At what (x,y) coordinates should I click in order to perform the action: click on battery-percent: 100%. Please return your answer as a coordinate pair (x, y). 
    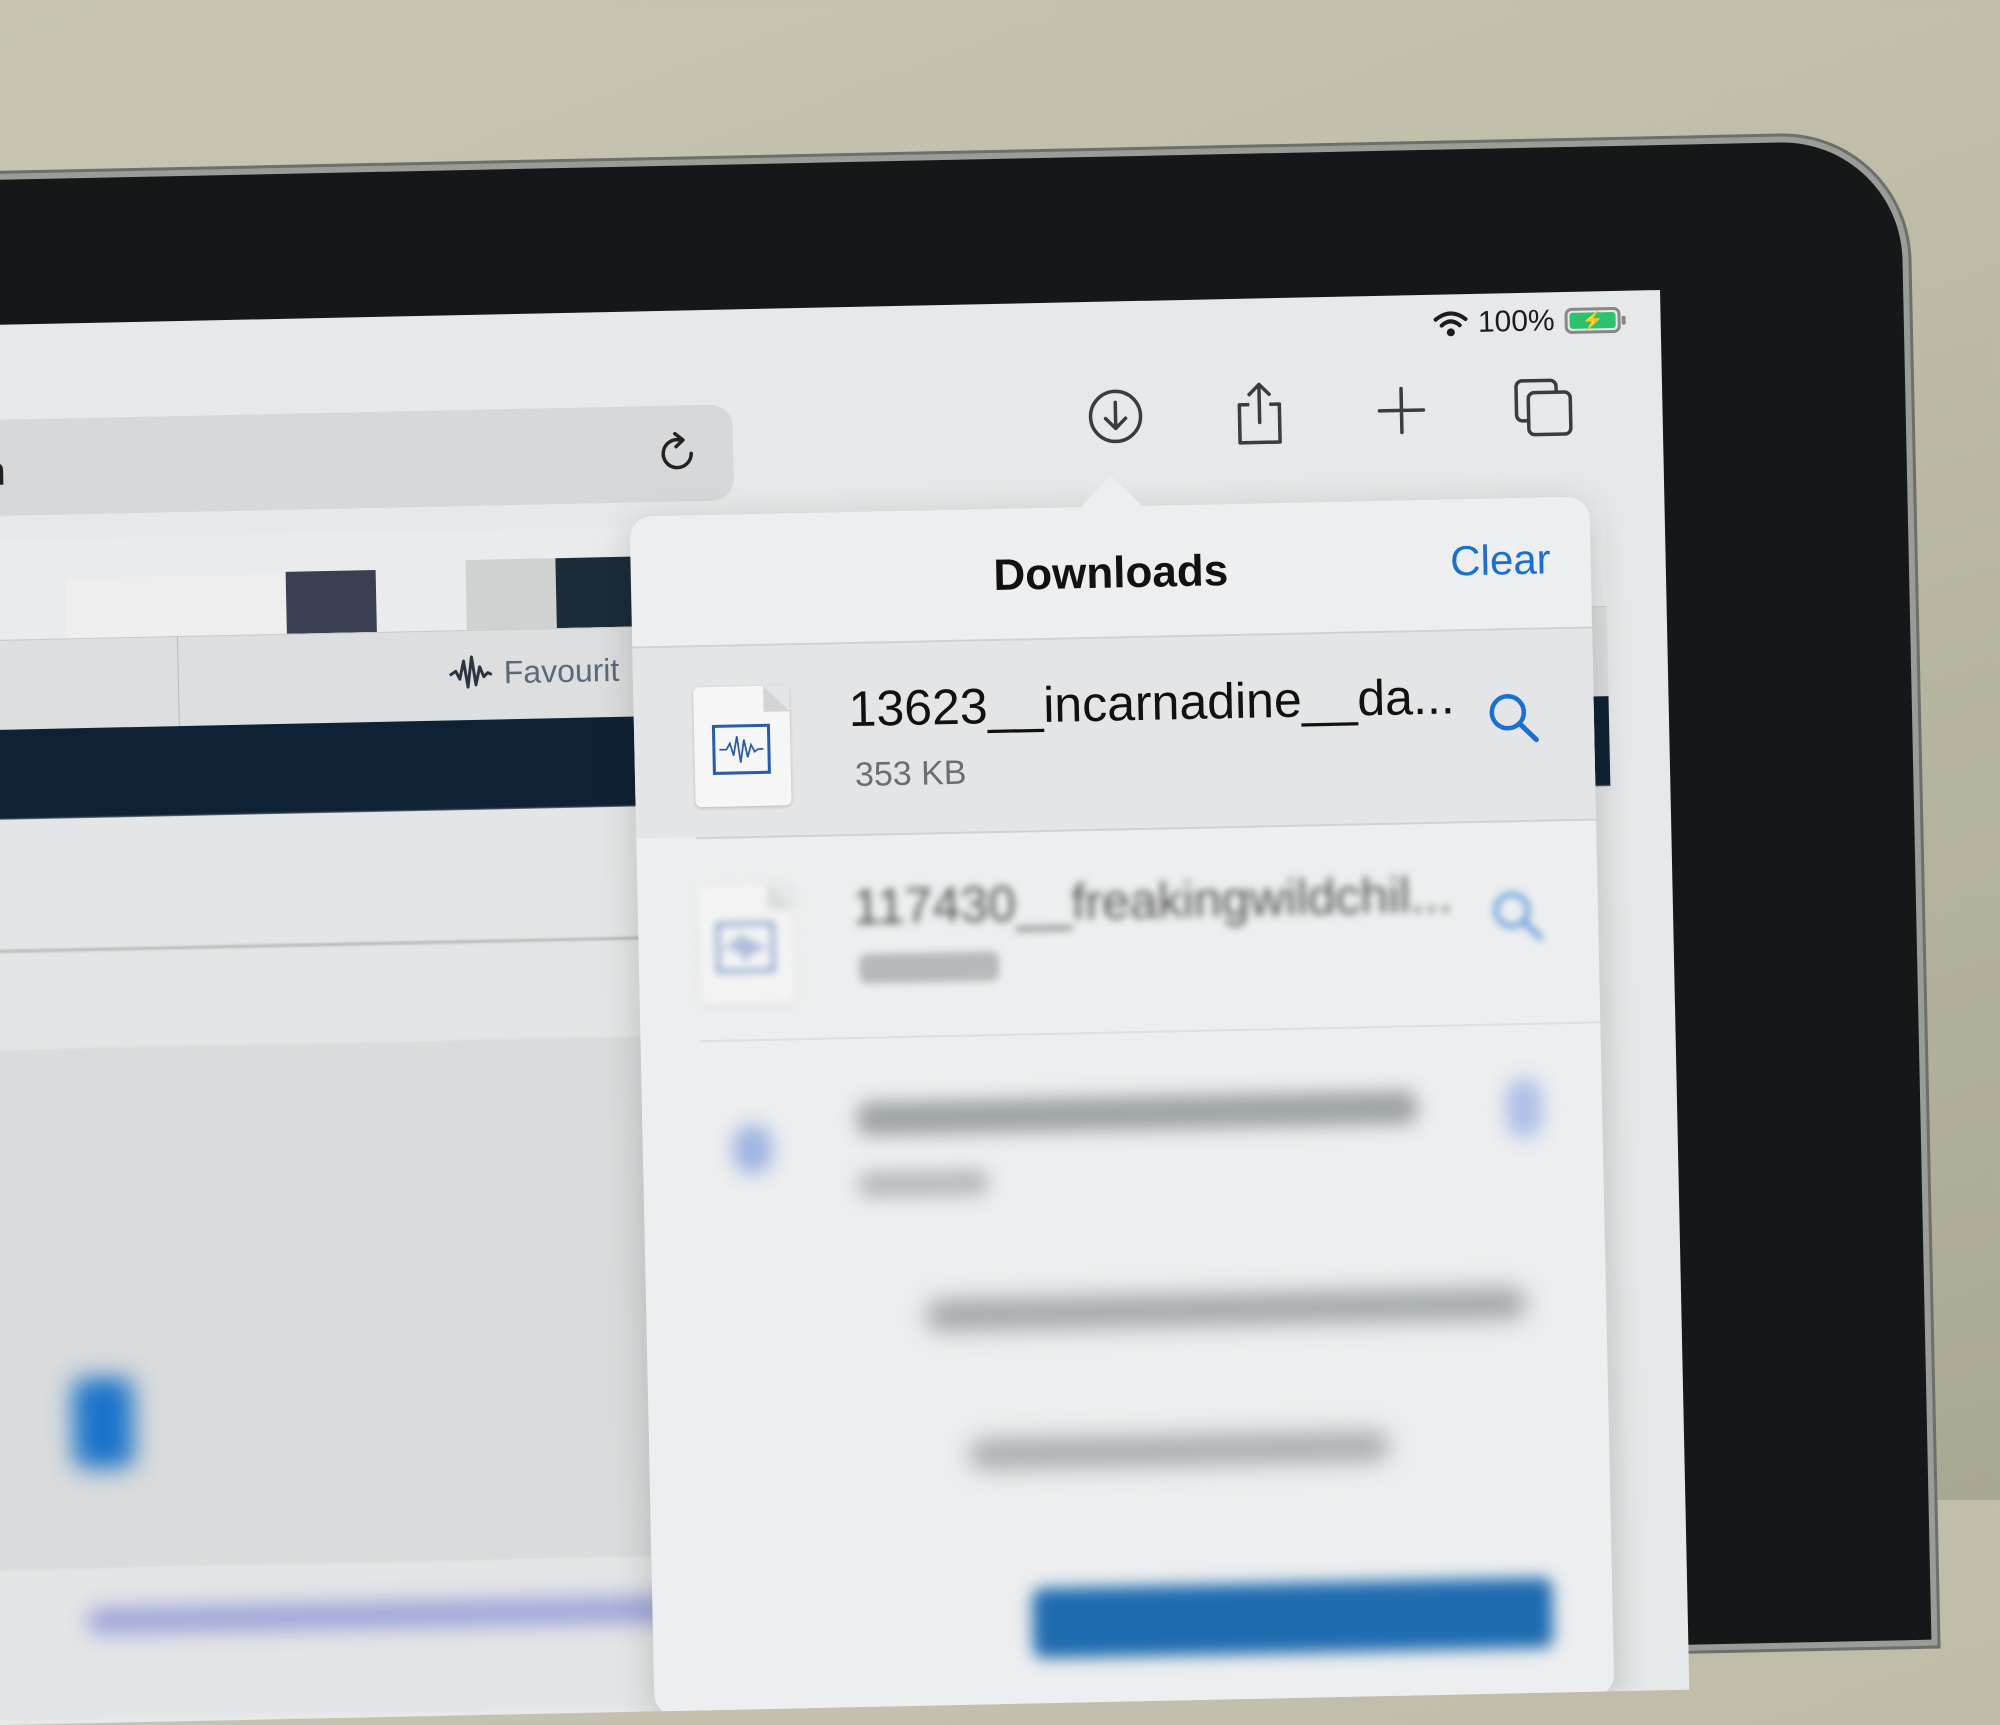
    Looking at the image, I should click on (1516, 321).